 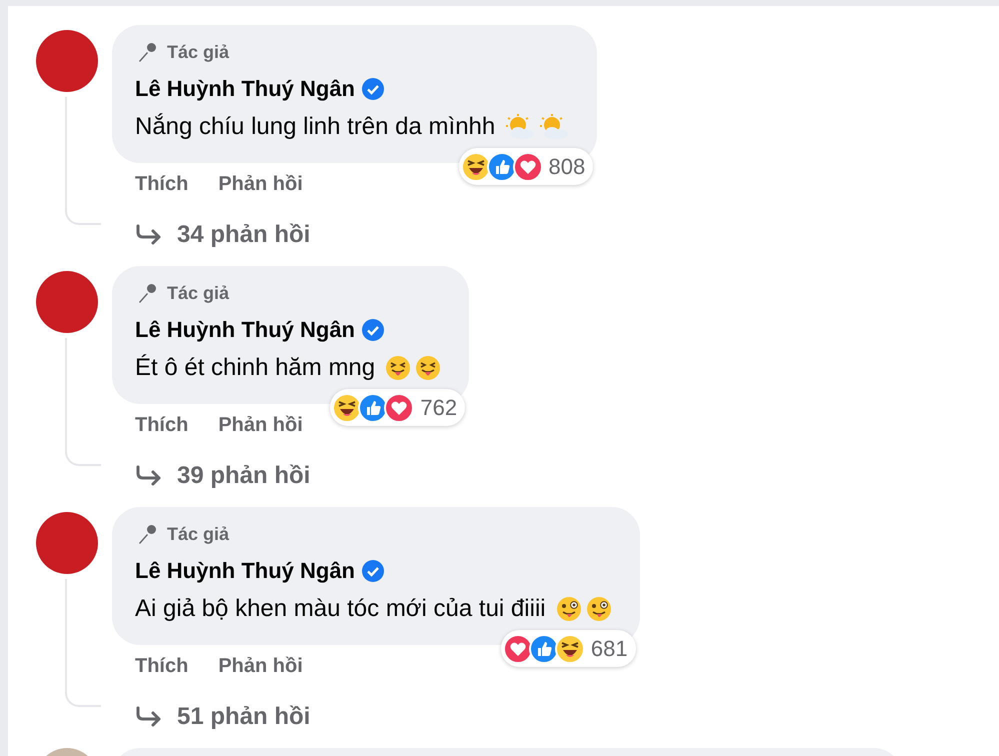 I want to click on reaction-count: 762, so click(x=439, y=408).